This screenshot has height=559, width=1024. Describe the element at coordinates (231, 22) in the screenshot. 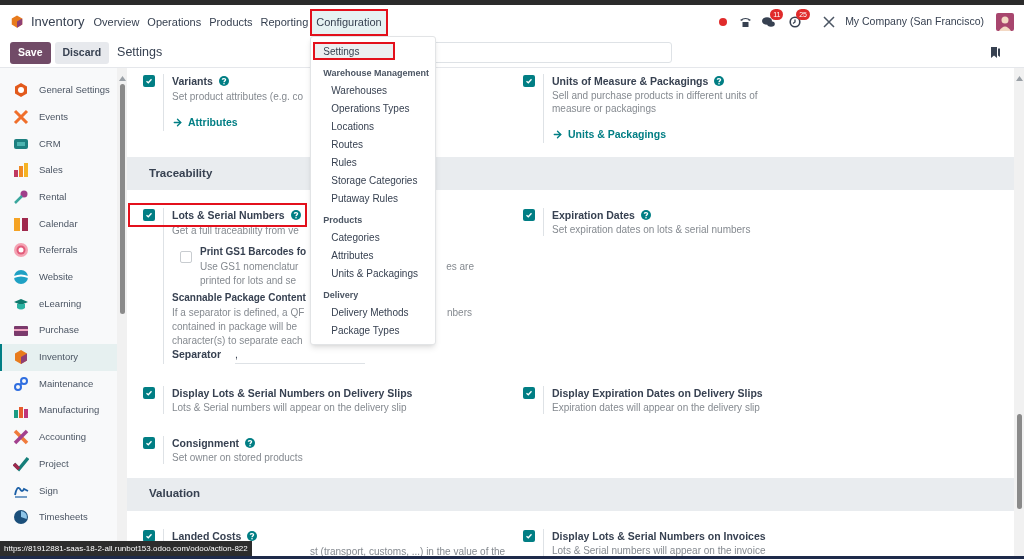

I see `nav-menu-item: Products` at that location.